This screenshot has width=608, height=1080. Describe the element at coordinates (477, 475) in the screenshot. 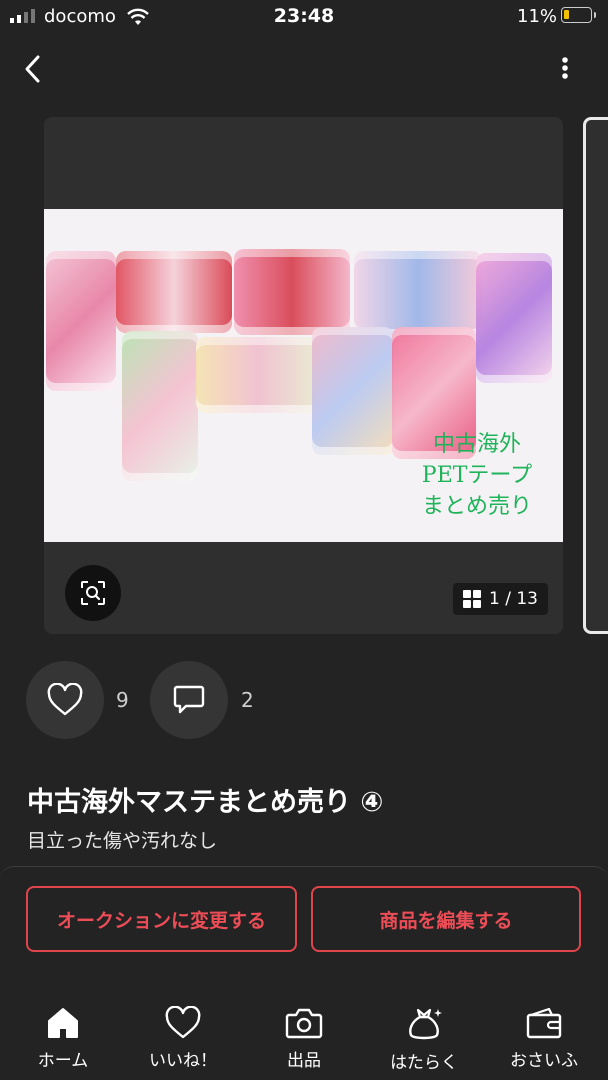

I see `photo-caption: 中古海外 PETテープ まとめ売り` at that location.